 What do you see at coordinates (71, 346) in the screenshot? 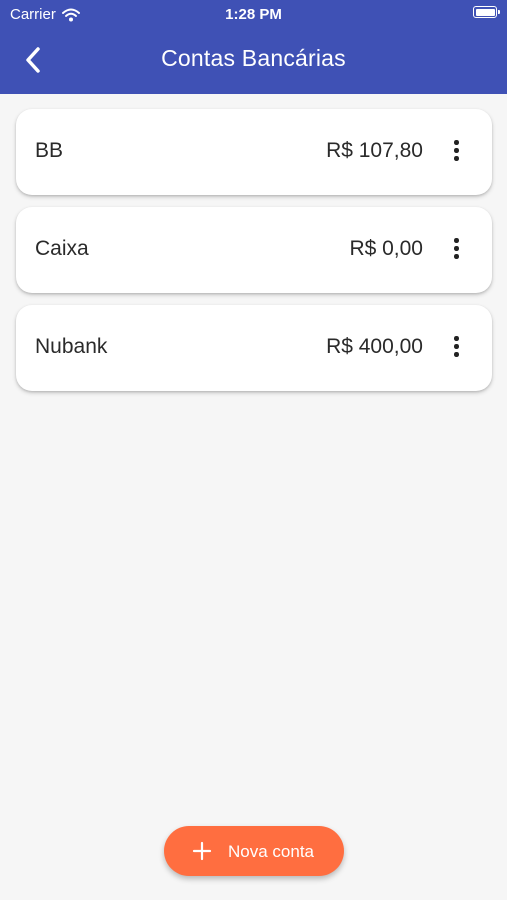
I see `account-name: Nubank` at bounding box center [71, 346].